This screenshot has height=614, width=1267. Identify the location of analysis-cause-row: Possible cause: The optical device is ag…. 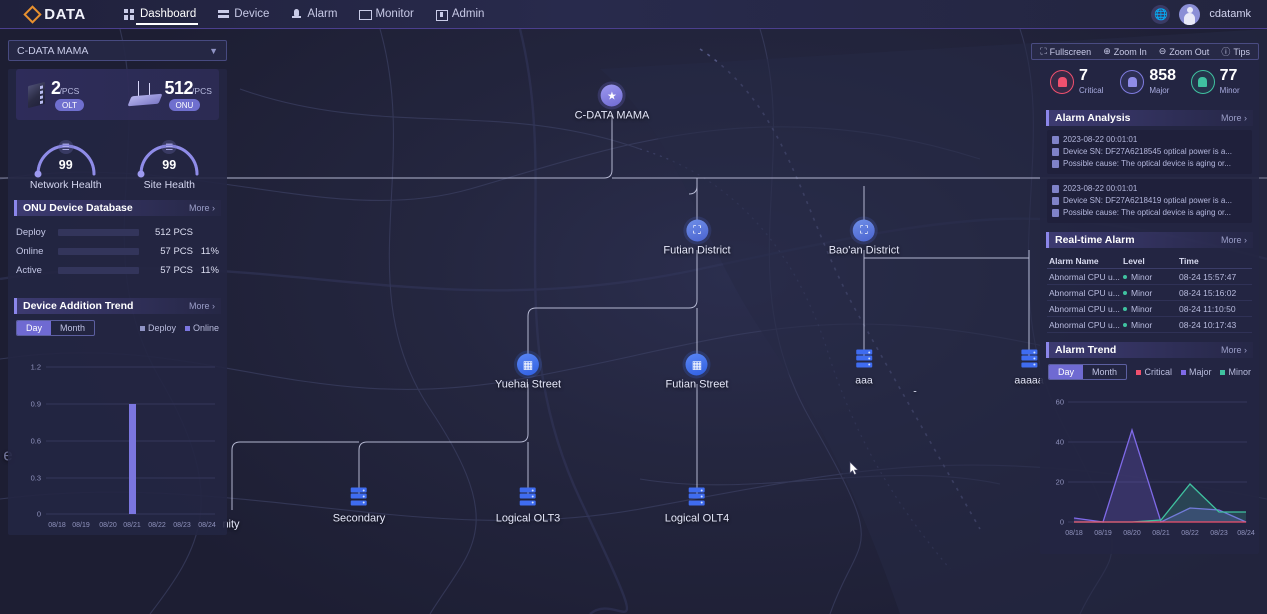
(1149, 213).